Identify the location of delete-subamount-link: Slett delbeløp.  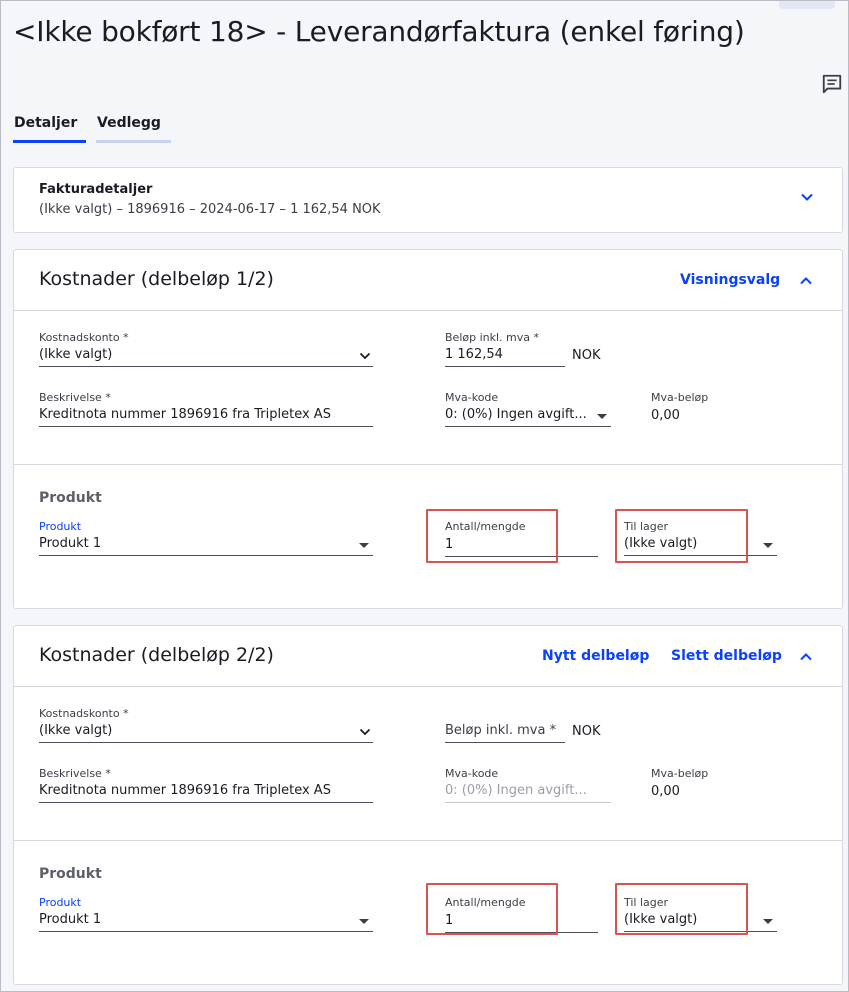
(726, 656).